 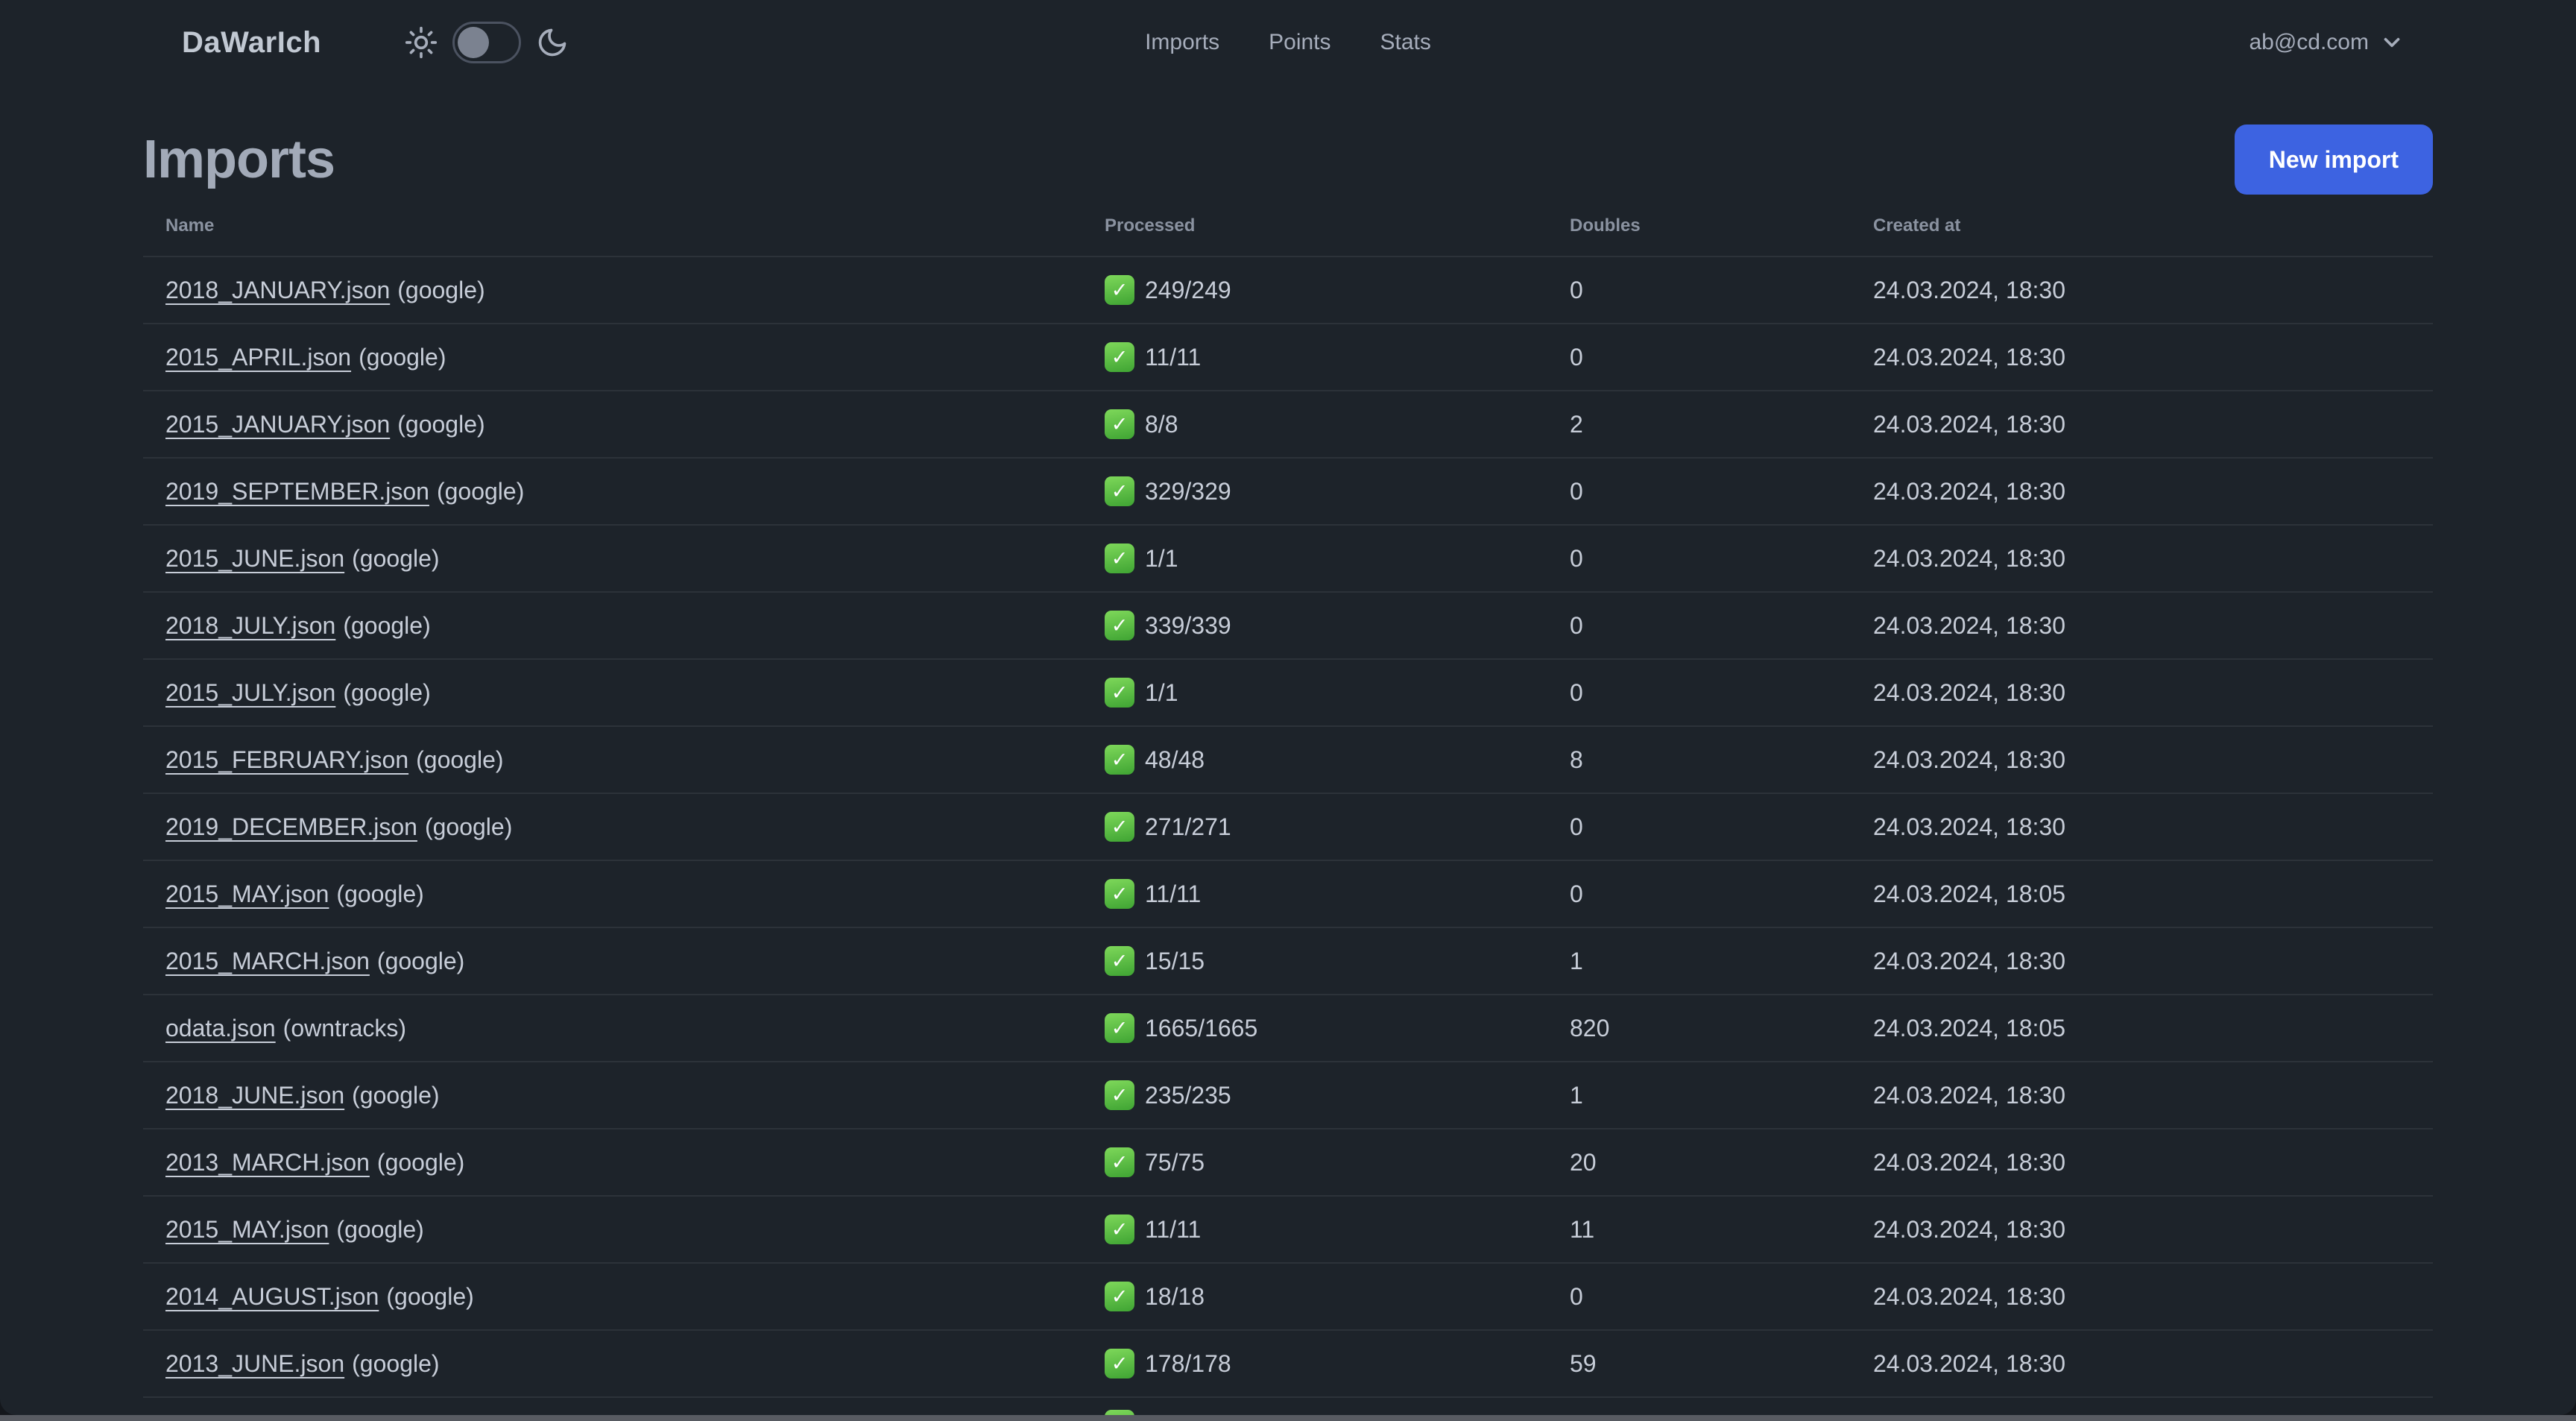 I want to click on processed-count: 235/235, so click(x=1188, y=1095).